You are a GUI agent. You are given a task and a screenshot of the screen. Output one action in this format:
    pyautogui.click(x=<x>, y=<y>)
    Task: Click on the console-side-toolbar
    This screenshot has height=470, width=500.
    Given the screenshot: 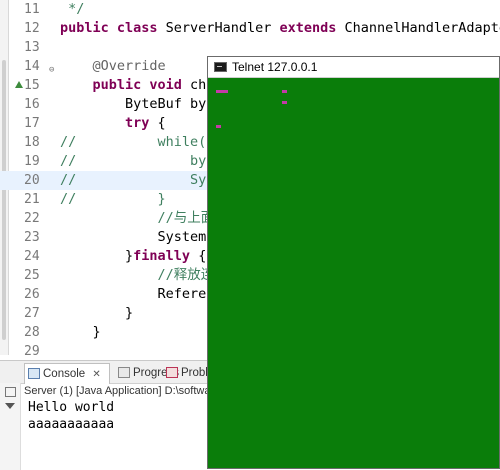 What is the action you would take?
    pyautogui.click(x=10, y=426)
    